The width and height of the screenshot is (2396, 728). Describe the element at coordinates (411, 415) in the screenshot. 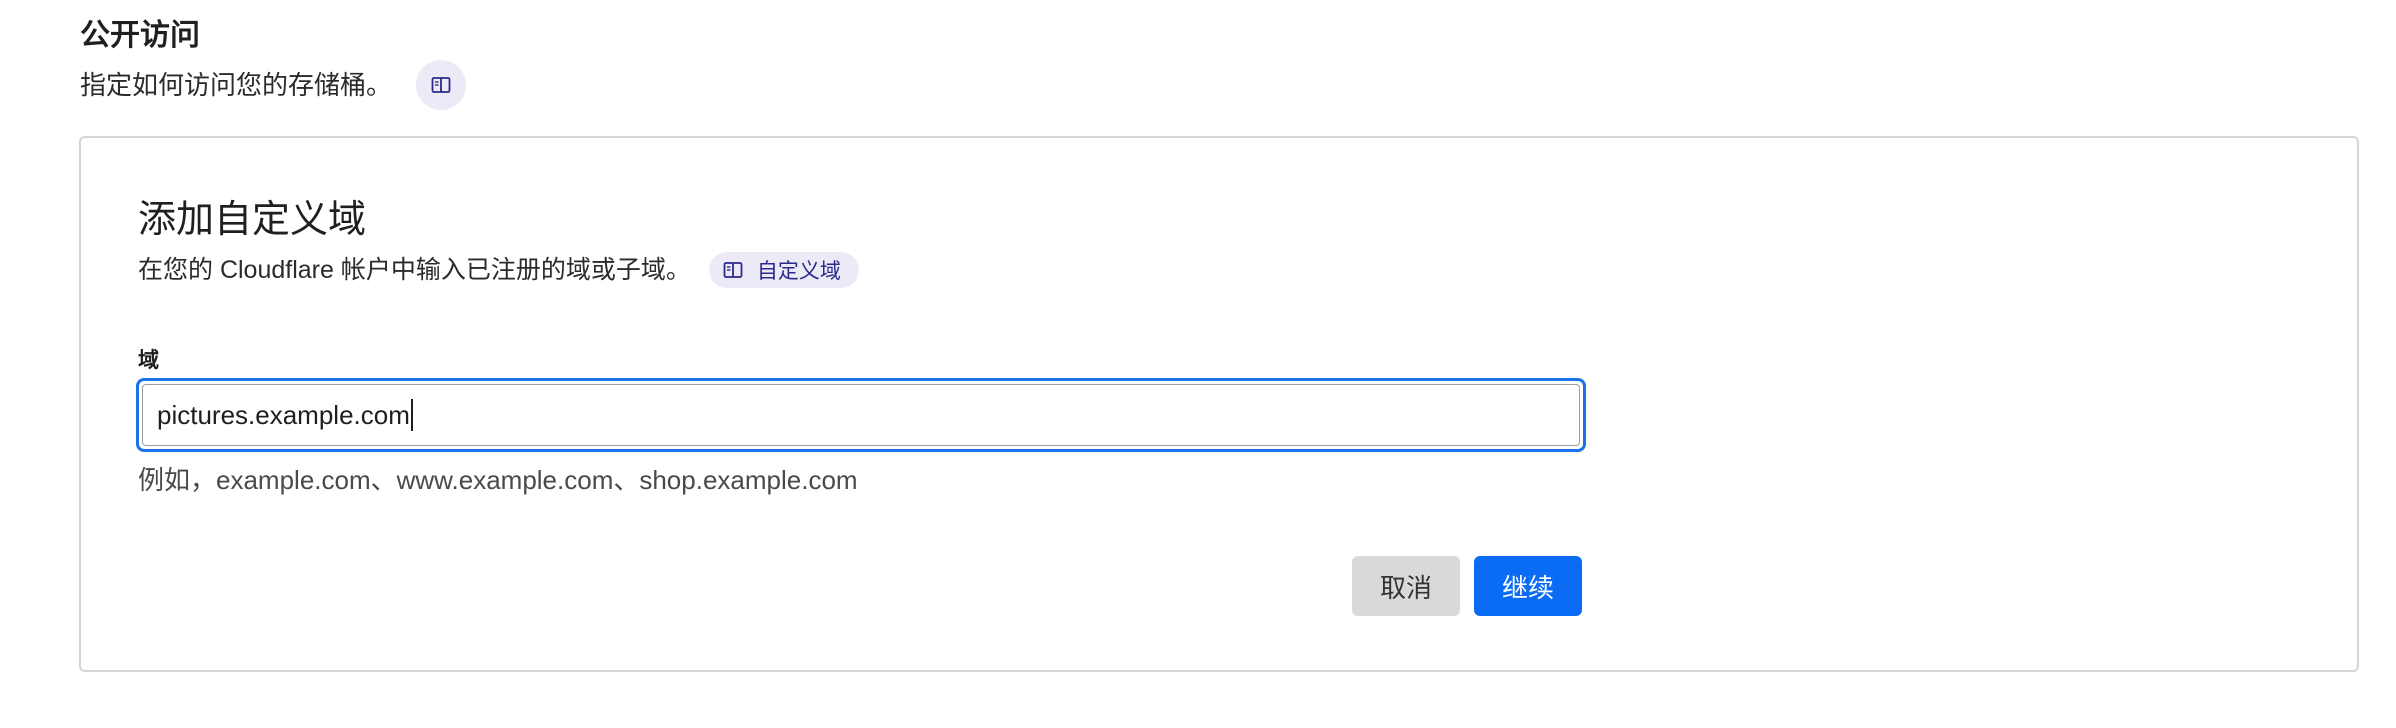

I see `text-caret` at that location.